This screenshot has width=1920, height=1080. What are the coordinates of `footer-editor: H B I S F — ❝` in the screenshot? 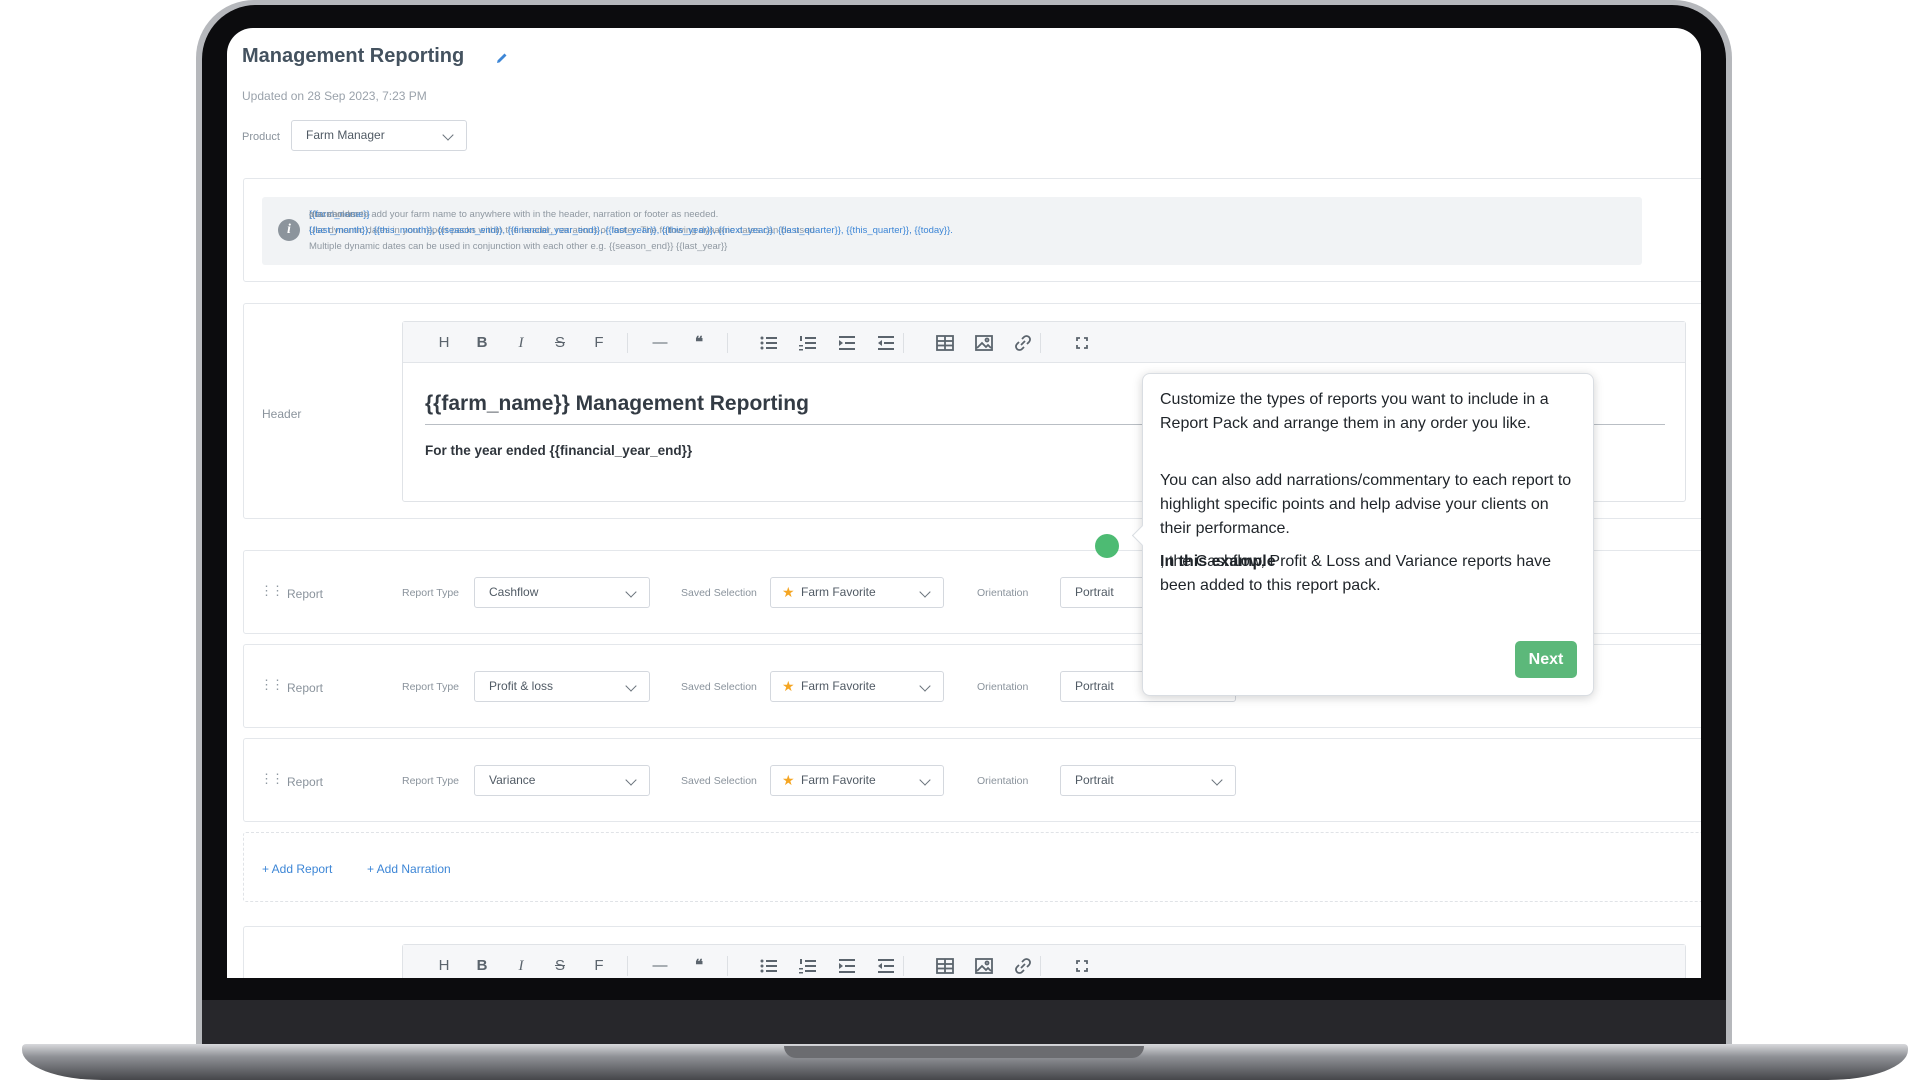 It's located at (1044, 961).